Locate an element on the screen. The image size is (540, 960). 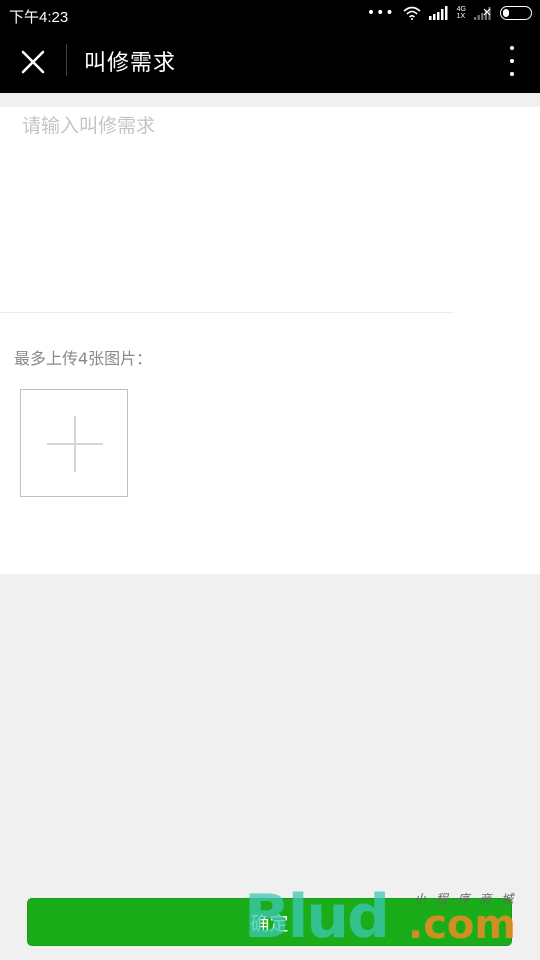
status-bar: 下午4:23 ••• 4G 1X is located at coordinates (270, 15).